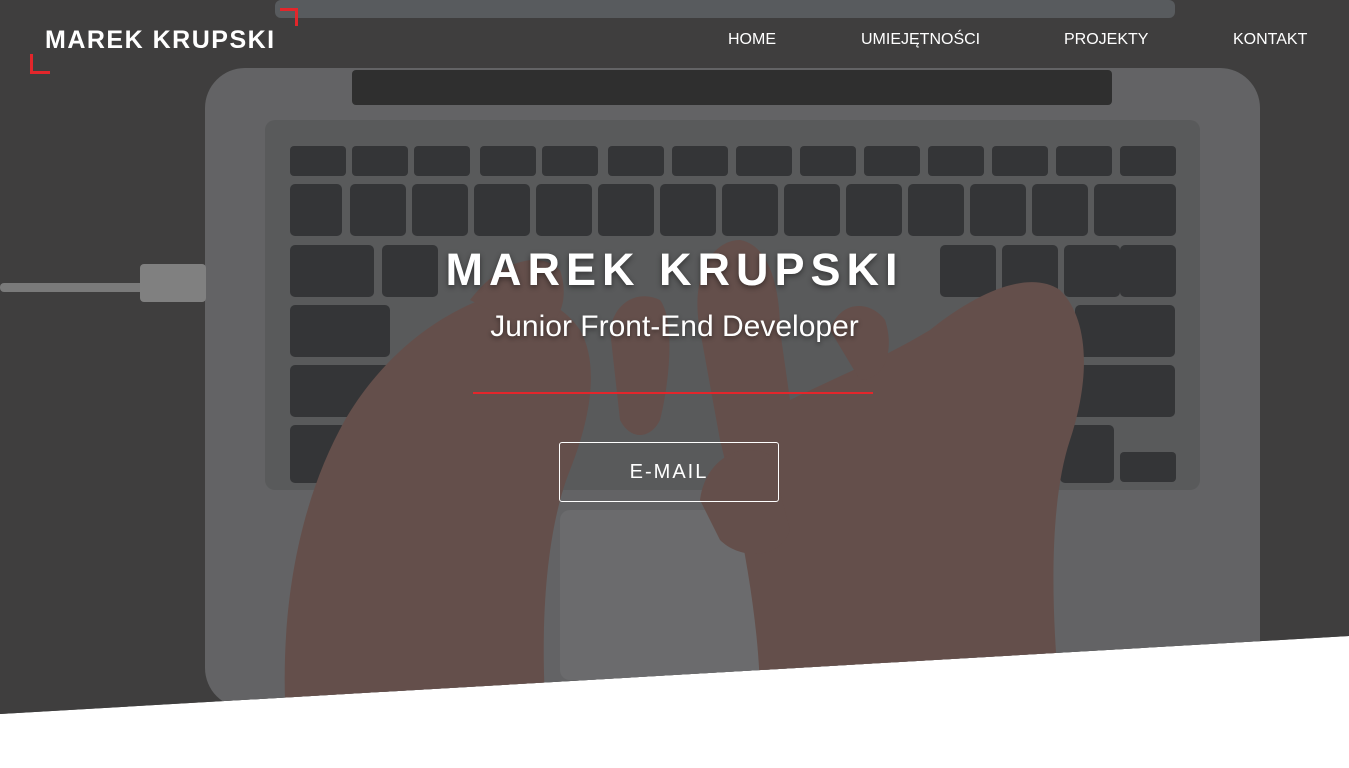  Describe the element at coordinates (673, 393) in the screenshot. I see `hero-divider` at that location.